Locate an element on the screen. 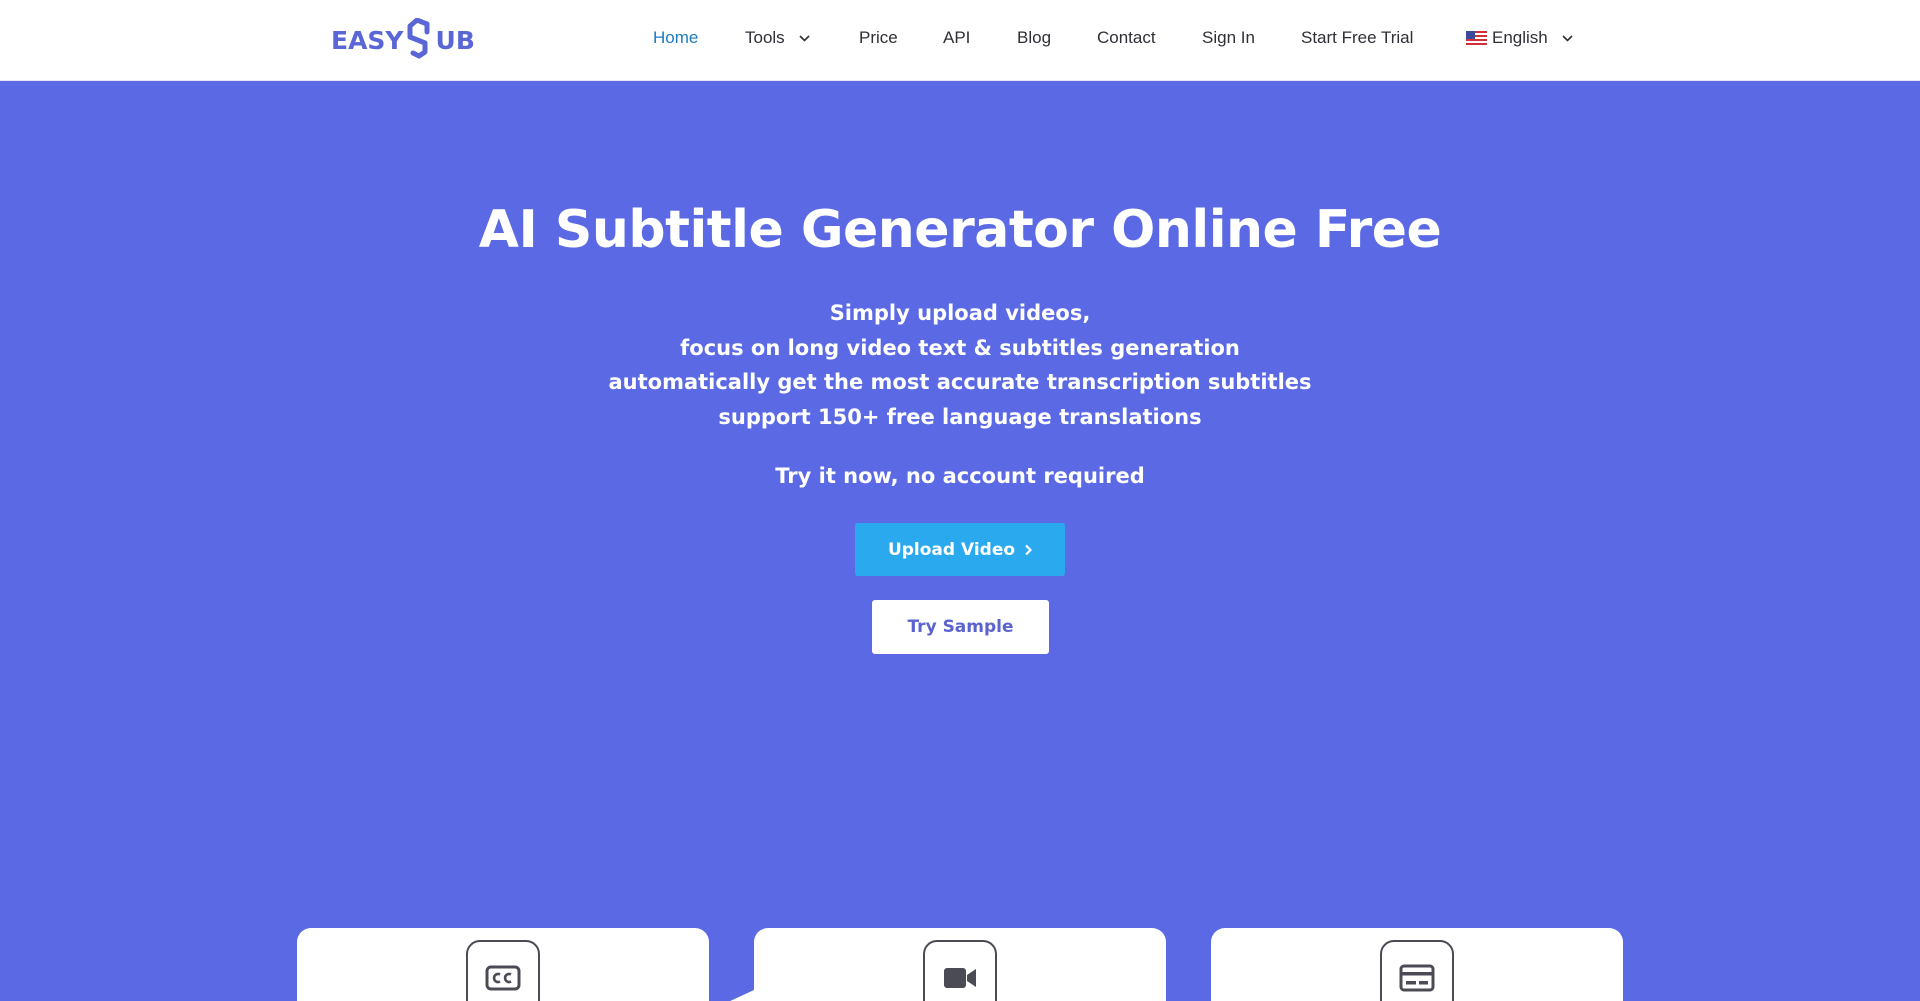  upload-video-button: Upload Video is located at coordinates (960, 549).